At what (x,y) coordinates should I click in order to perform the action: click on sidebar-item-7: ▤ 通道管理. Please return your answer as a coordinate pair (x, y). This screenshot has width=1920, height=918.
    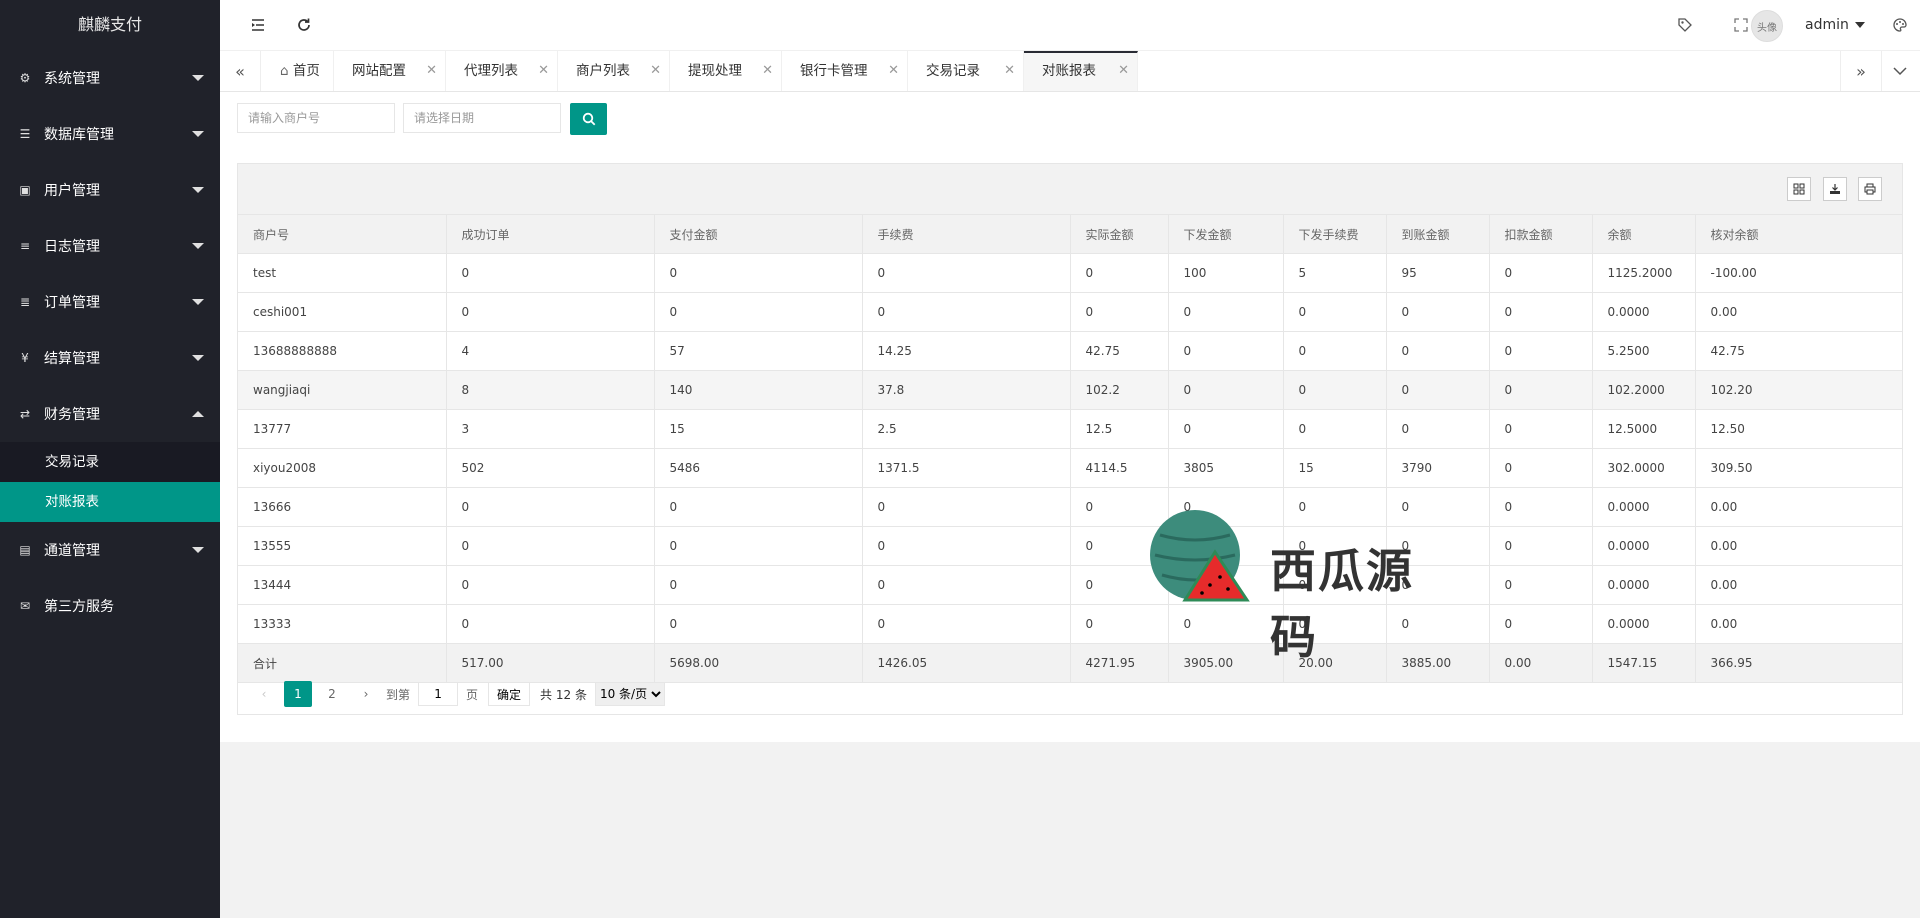
    Looking at the image, I should click on (110, 550).